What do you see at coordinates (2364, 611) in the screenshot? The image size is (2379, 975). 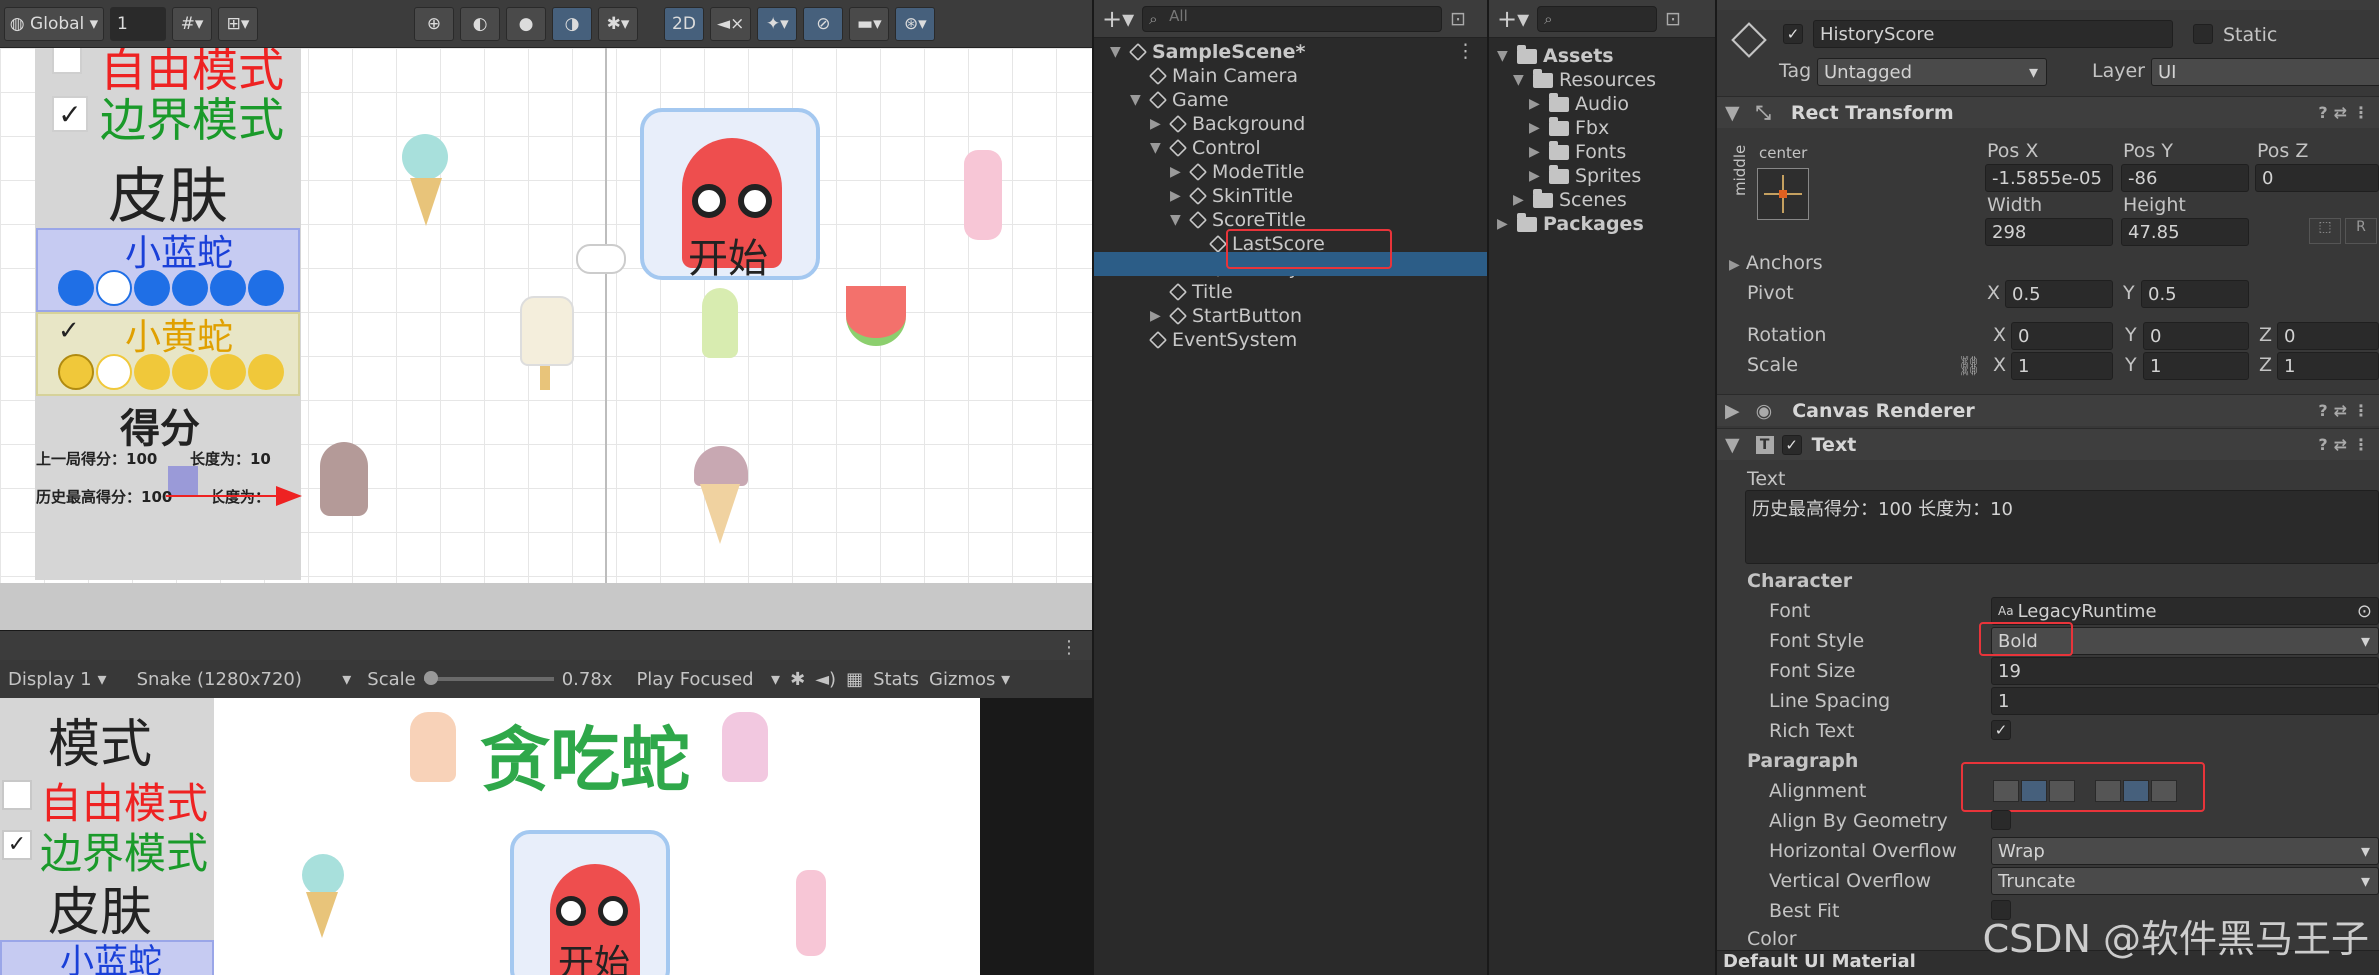 I see `object-picker-icon: ⊙` at bounding box center [2364, 611].